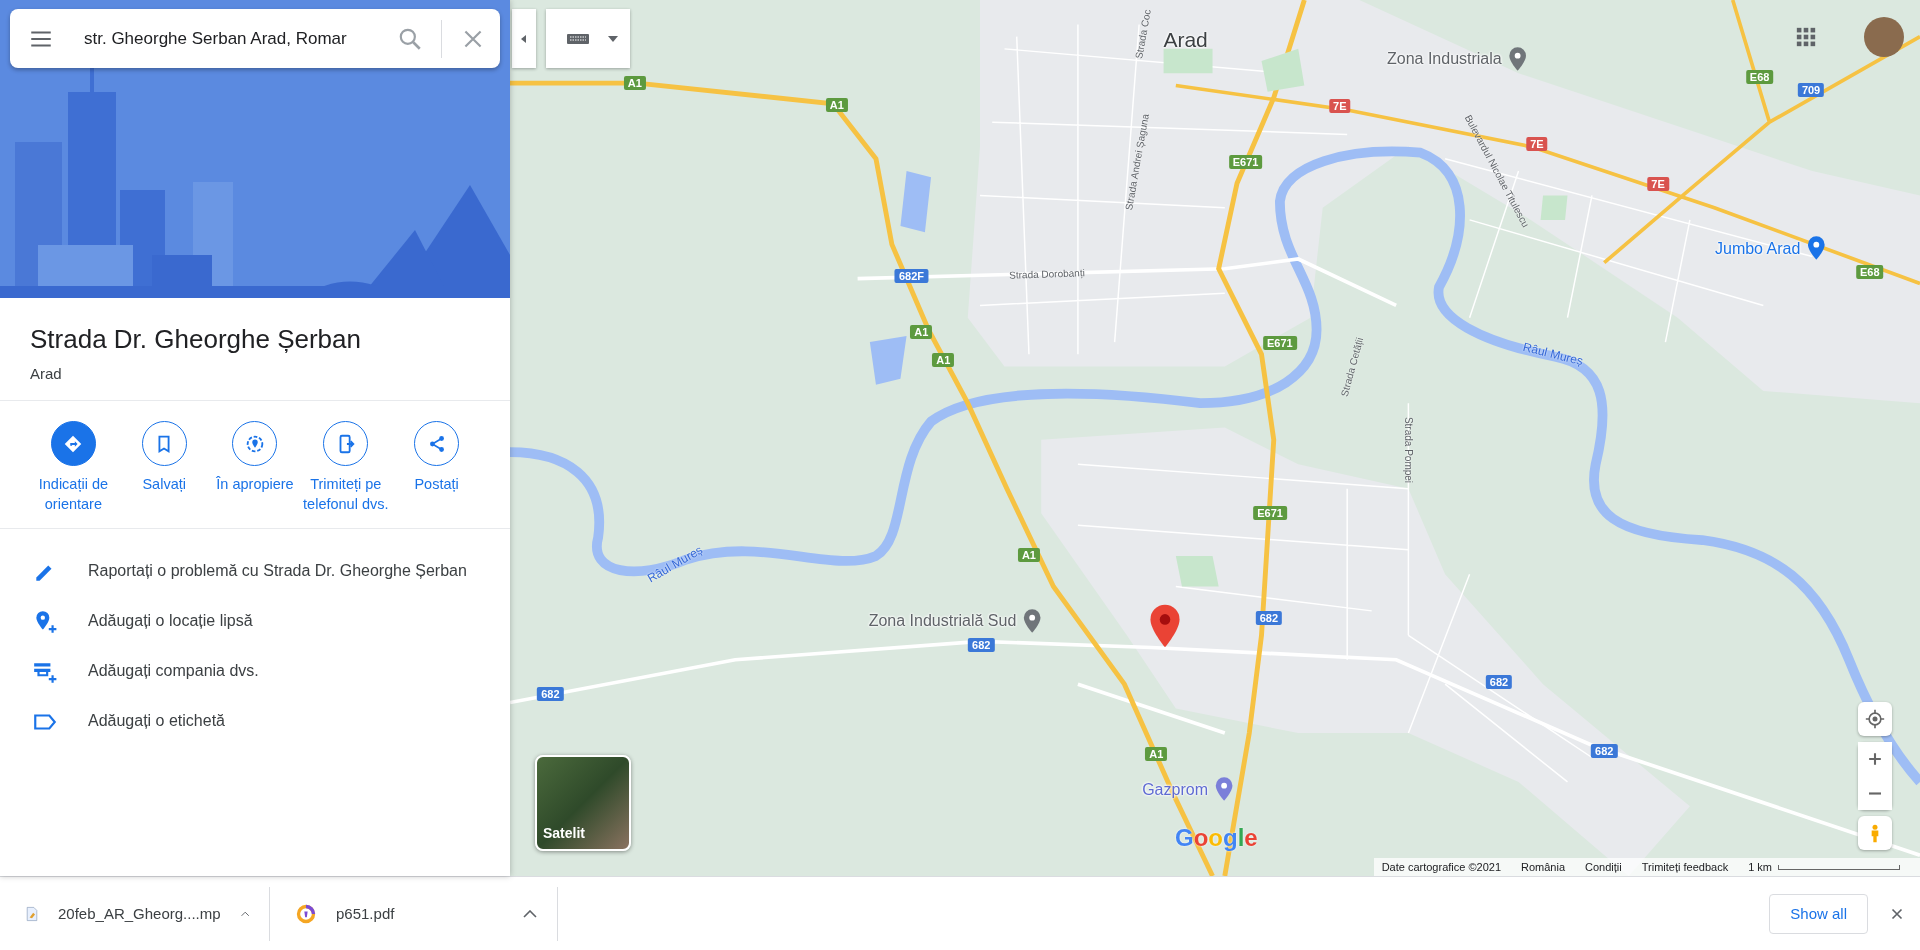 This screenshot has width=1920, height=950. I want to click on place-title: Strada Dr. Gheorghe Șerban, so click(196, 339).